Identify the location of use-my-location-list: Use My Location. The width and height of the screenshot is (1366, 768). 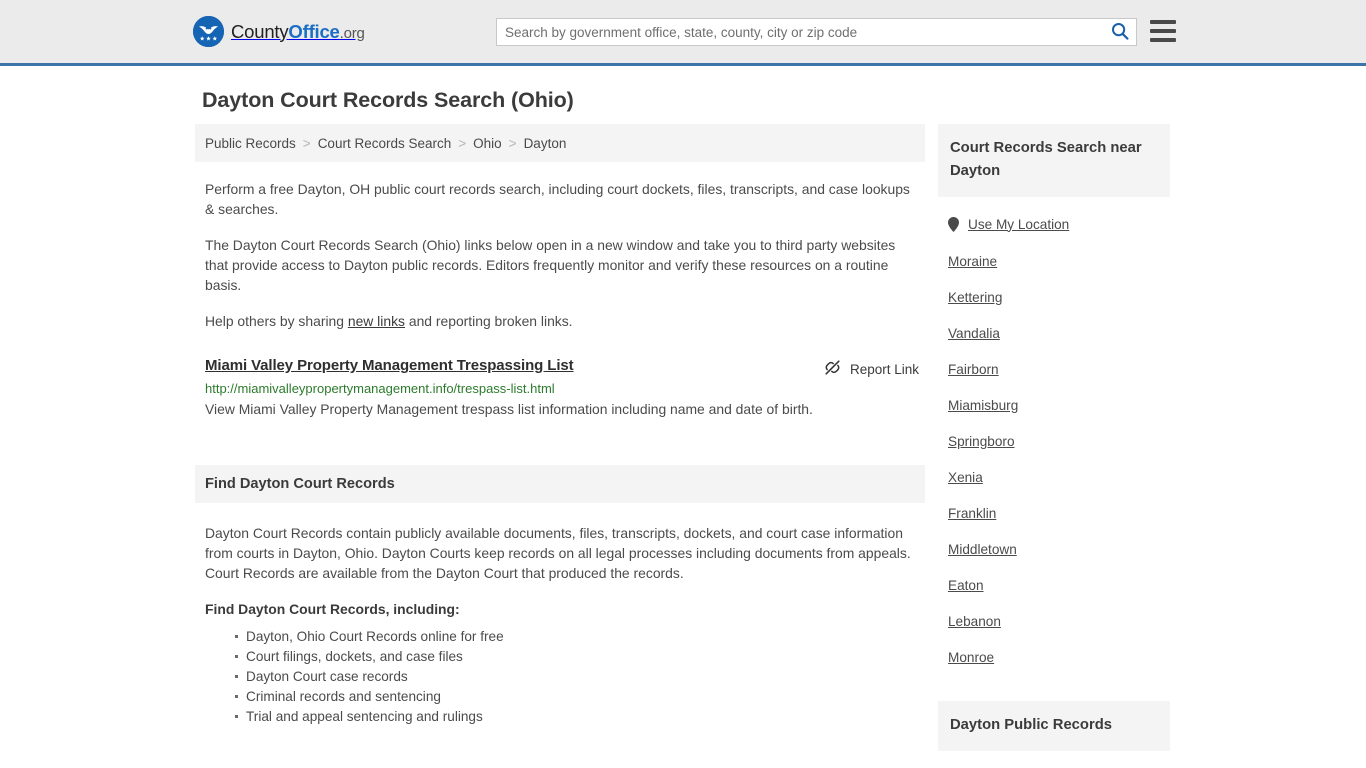
(1054, 224).